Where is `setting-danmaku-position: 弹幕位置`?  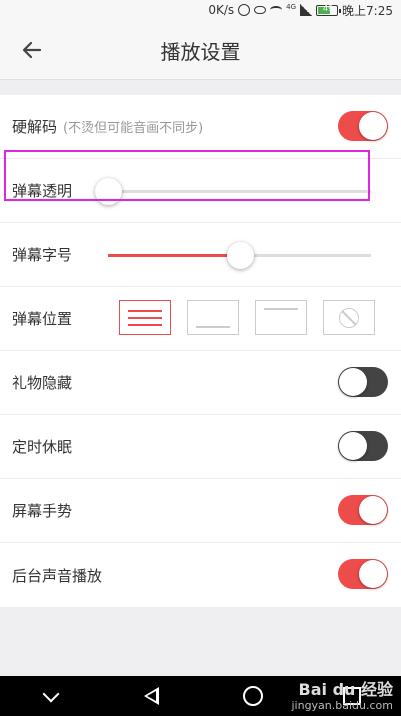
setting-danmaku-position: 弹幕位置 is located at coordinates (200, 319).